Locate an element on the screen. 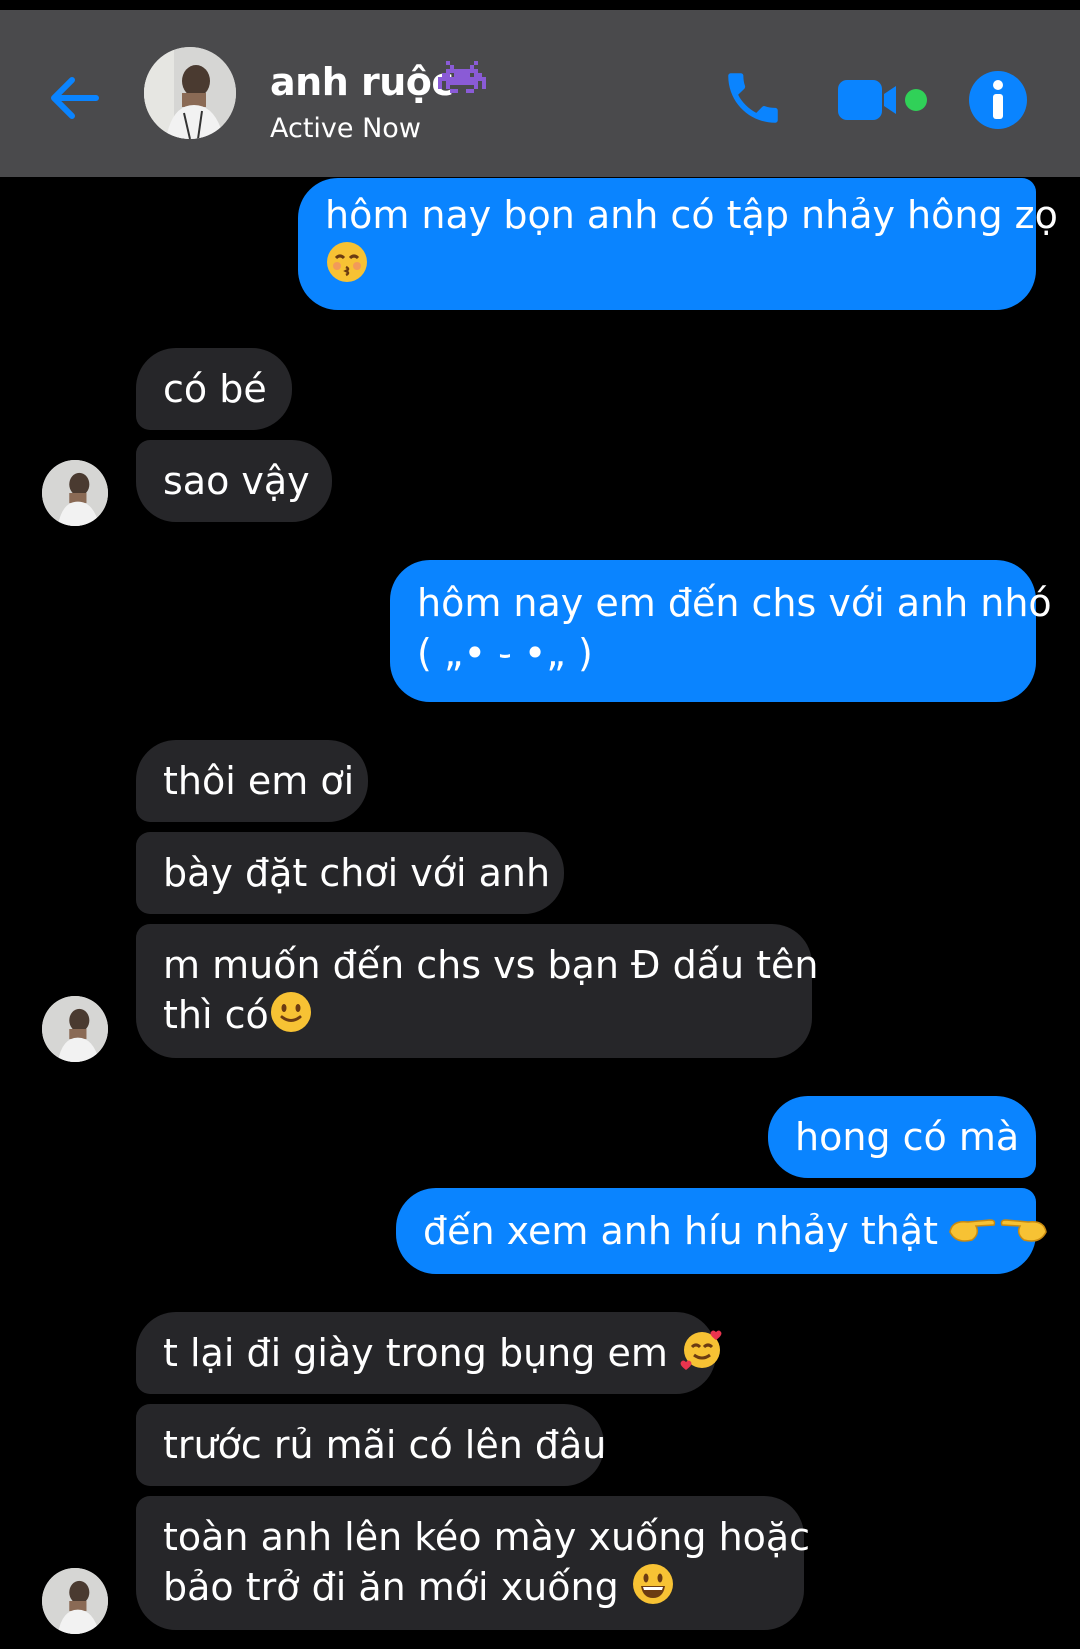 Image resolution: width=1080 pixels, height=1649 pixels. incoming-message: trước rủ mãi có lên đâu is located at coordinates (371, 1445).